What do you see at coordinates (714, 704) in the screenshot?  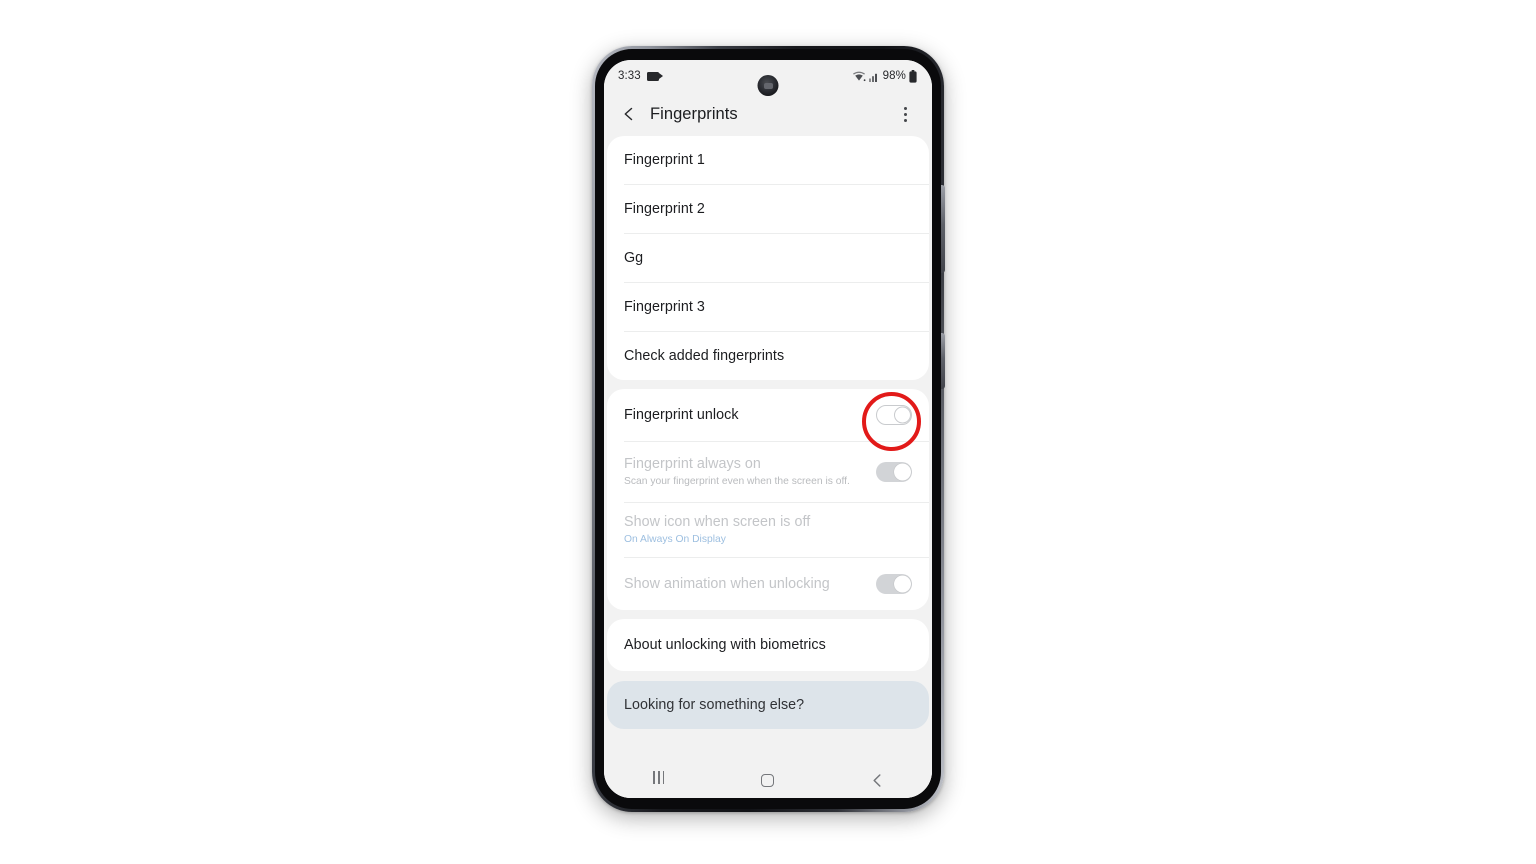 I see `row-label: Looking for something else?` at bounding box center [714, 704].